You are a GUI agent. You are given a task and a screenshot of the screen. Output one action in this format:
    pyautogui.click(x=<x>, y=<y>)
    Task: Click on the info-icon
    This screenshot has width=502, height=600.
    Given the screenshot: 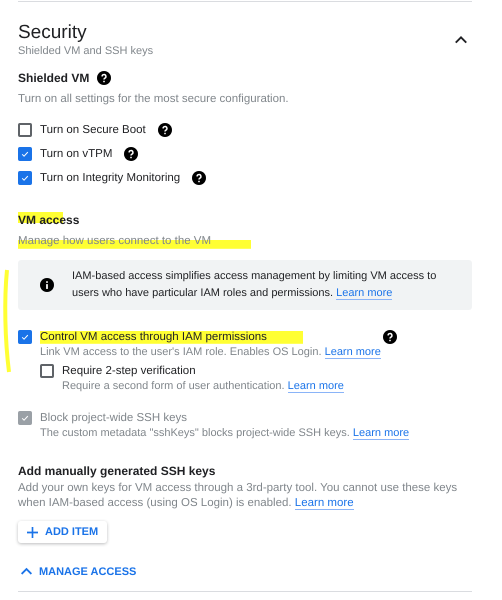 What is the action you would take?
    pyautogui.click(x=47, y=285)
    